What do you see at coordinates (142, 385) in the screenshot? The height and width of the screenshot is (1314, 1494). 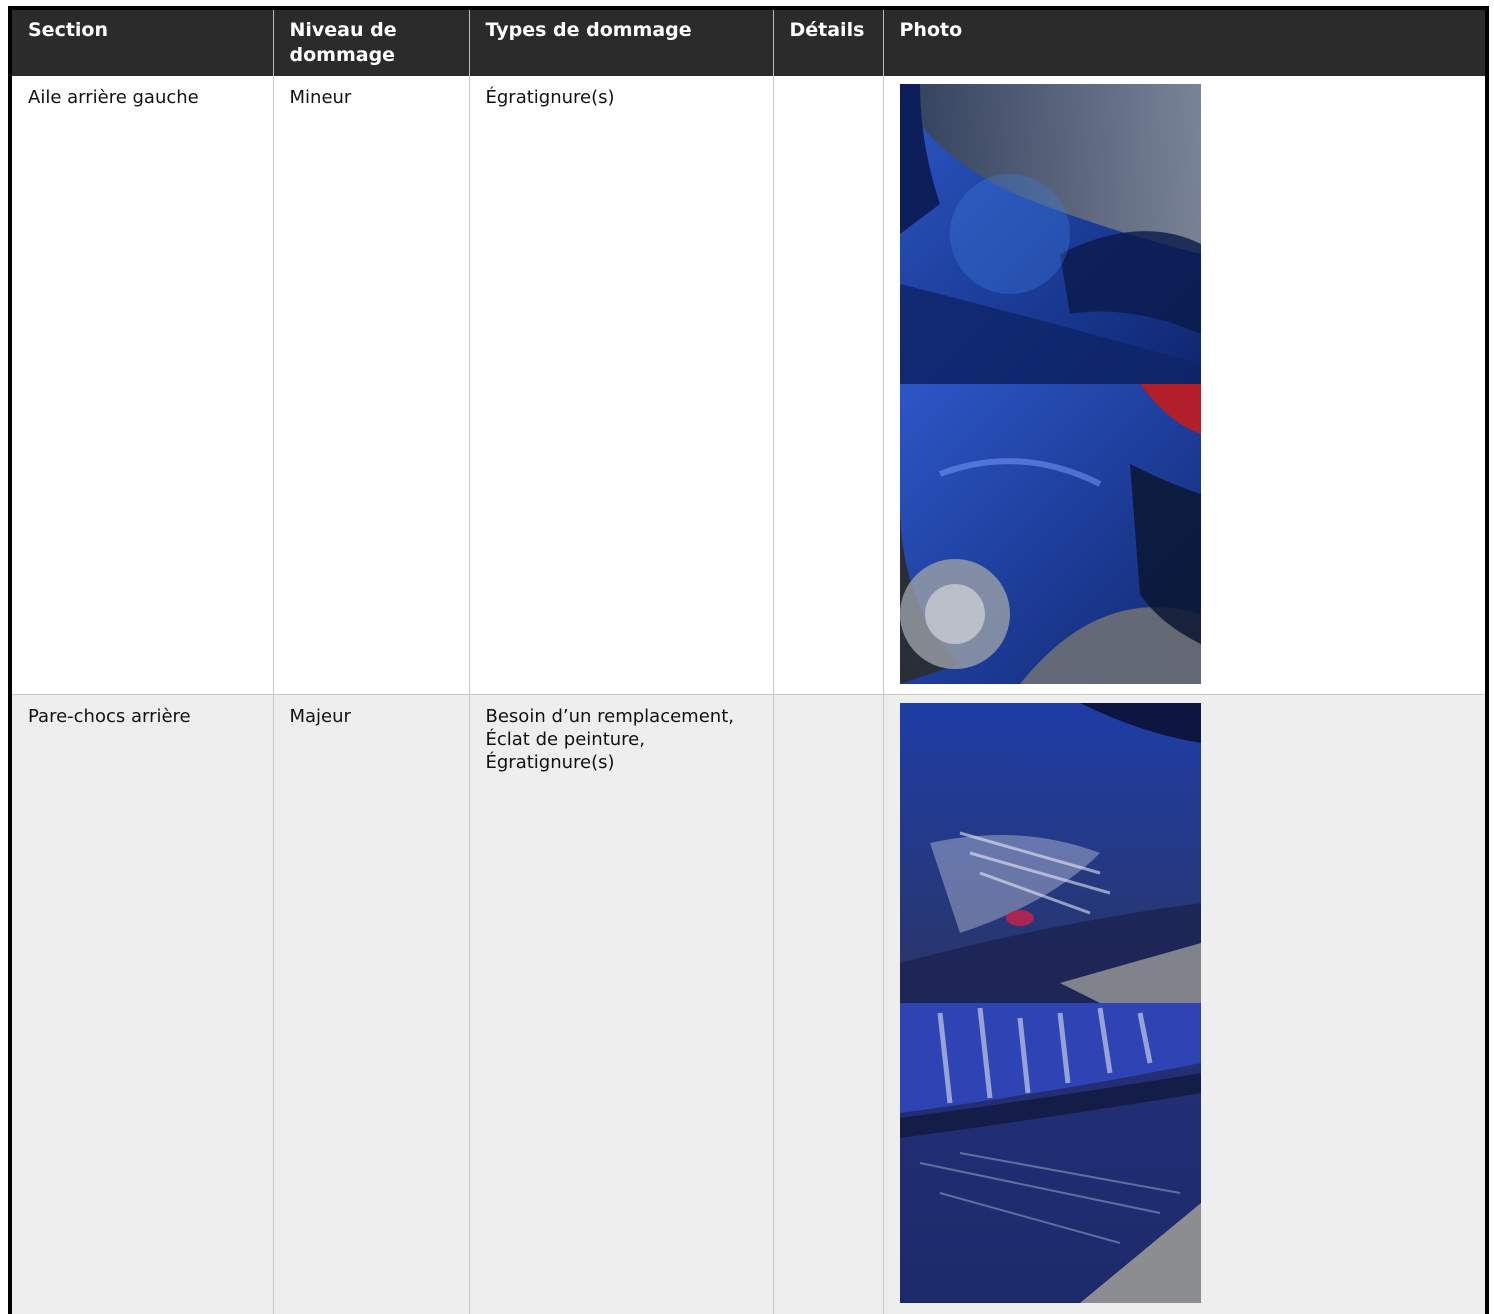 I see `cell-section: Aile arrière gauche` at bounding box center [142, 385].